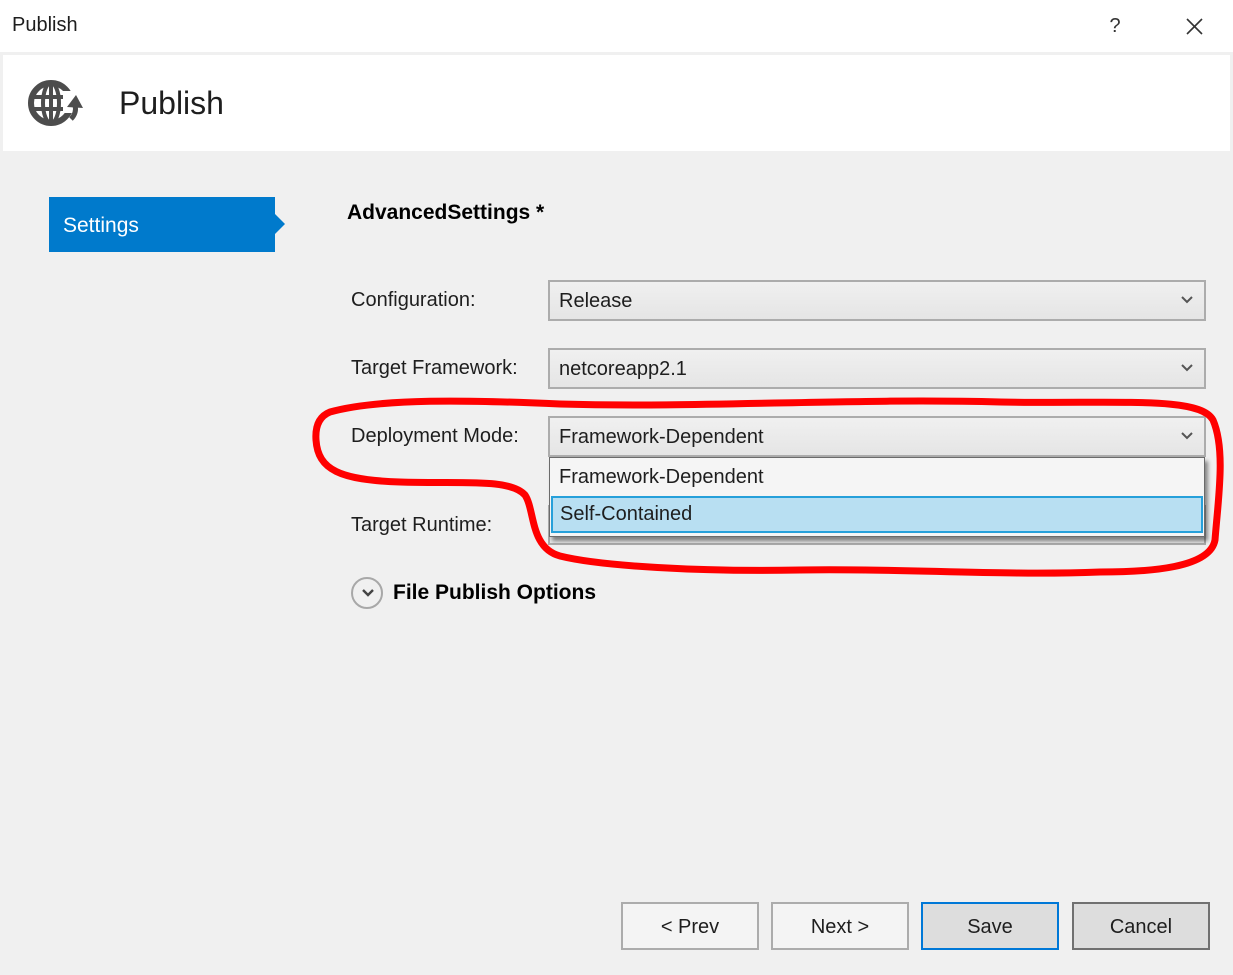  I want to click on window-title: Publish, so click(45, 25).